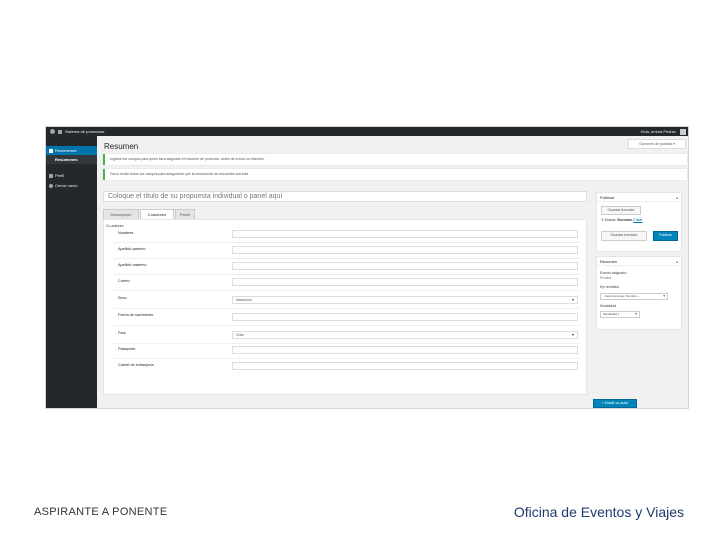 The height and width of the screenshot is (540, 720). I want to click on sexo-select: Masculino ▾, so click(405, 300).